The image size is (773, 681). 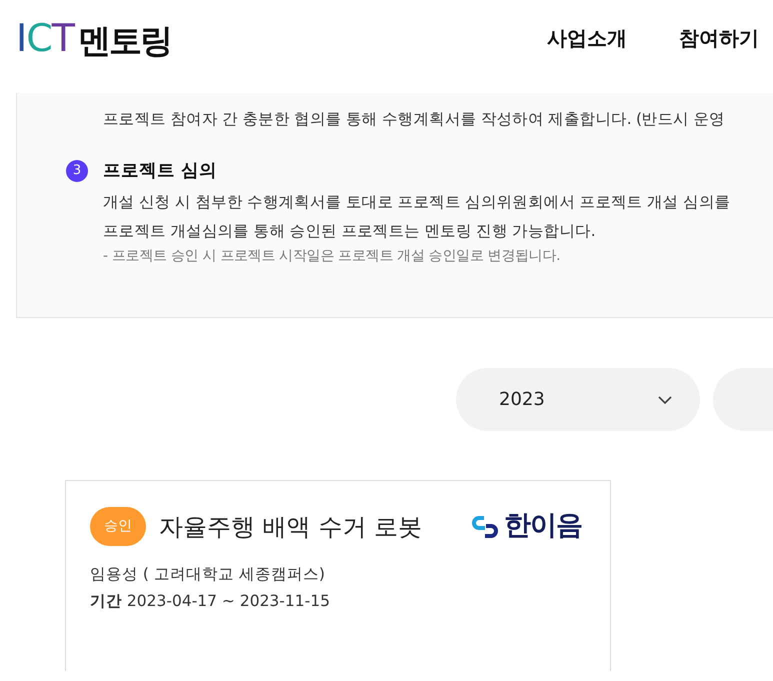 I want to click on logo: ICT멘토링, so click(x=93, y=37).